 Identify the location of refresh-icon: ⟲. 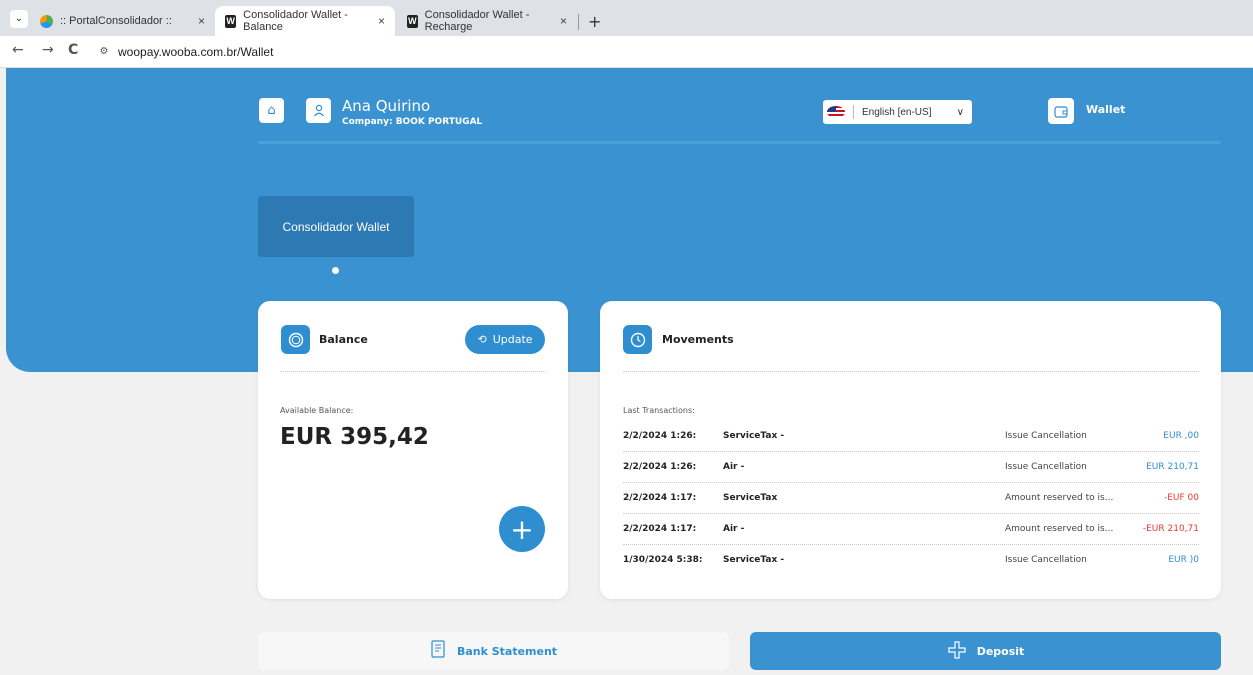
(482, 339).